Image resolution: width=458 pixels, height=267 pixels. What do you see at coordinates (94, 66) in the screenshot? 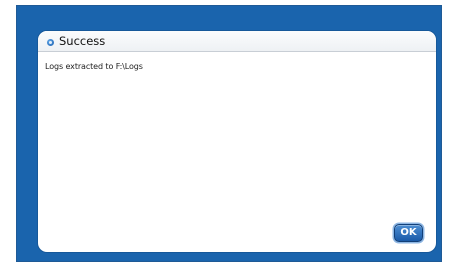
I see `dialog-message: Logs extracted to F:\Logs` at bounding box center [94, 66].